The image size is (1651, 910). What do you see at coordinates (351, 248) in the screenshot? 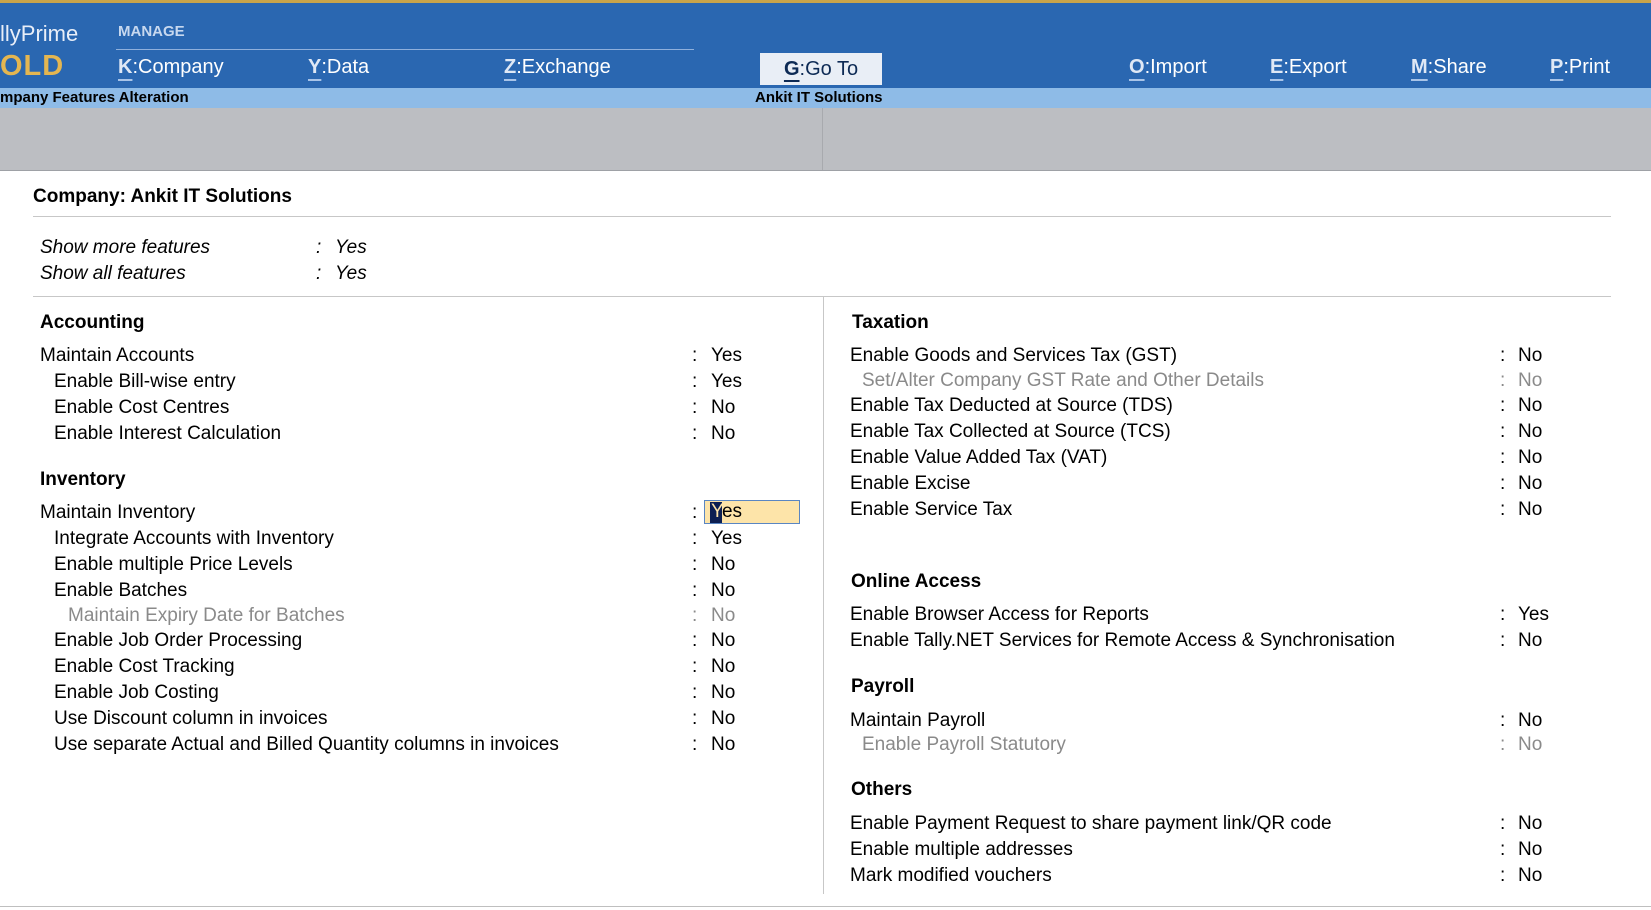
I see `show-more-features-value: Yes` at bounding box center [351, 248].